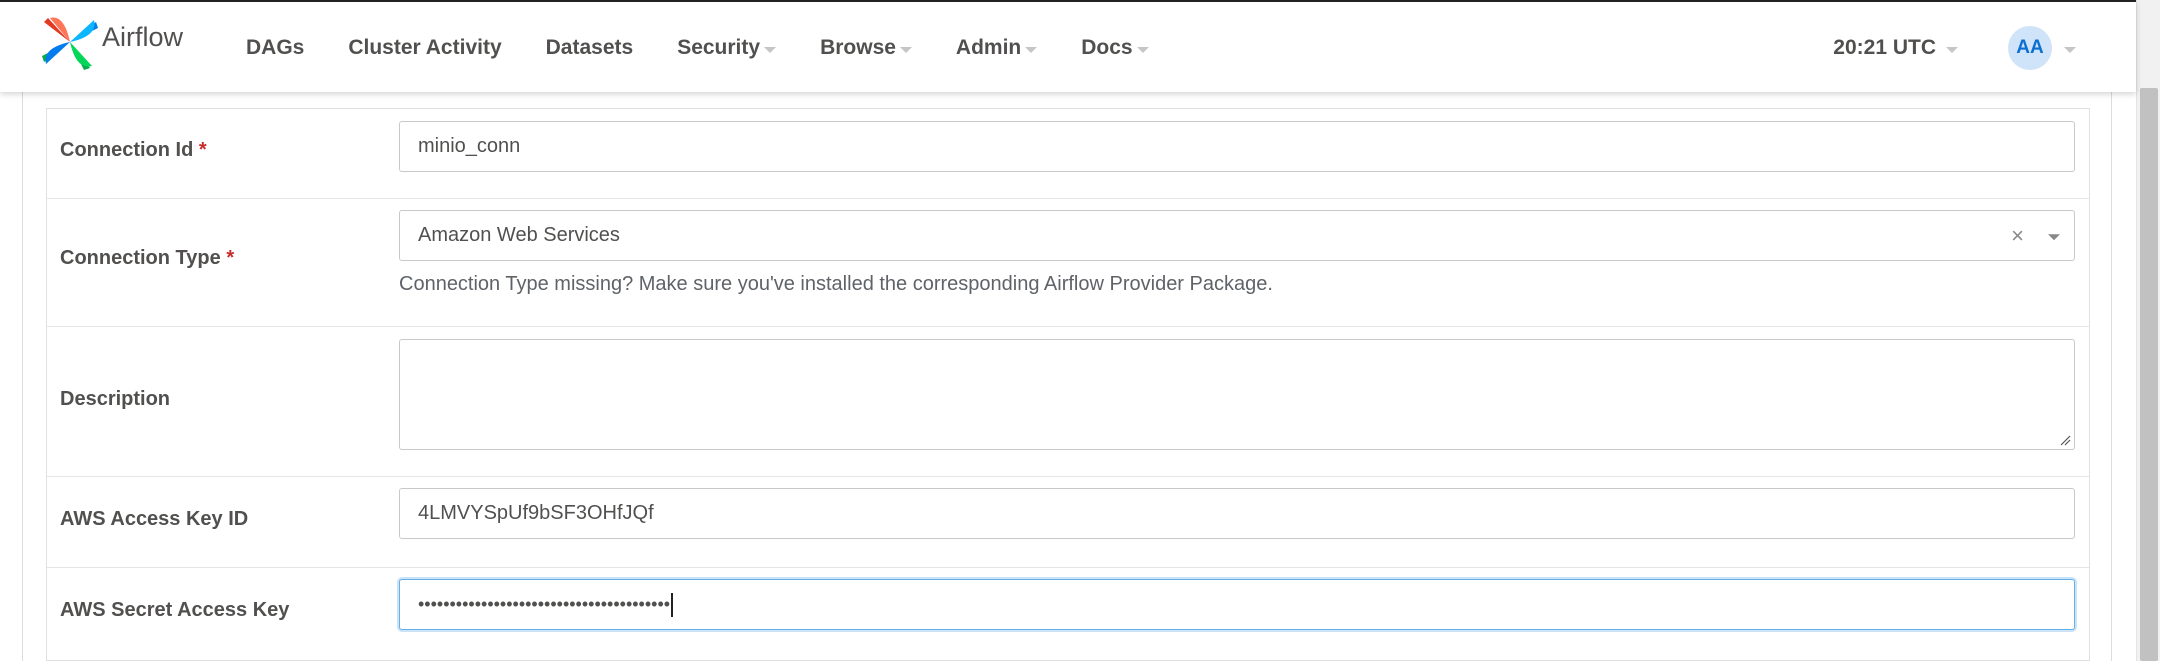 The width and height of the screenshot is (2160, 661). Describe the element at coordinates (140, 258) in the screenshot. I see `connection-type-label-text: Connection Type` at that location.